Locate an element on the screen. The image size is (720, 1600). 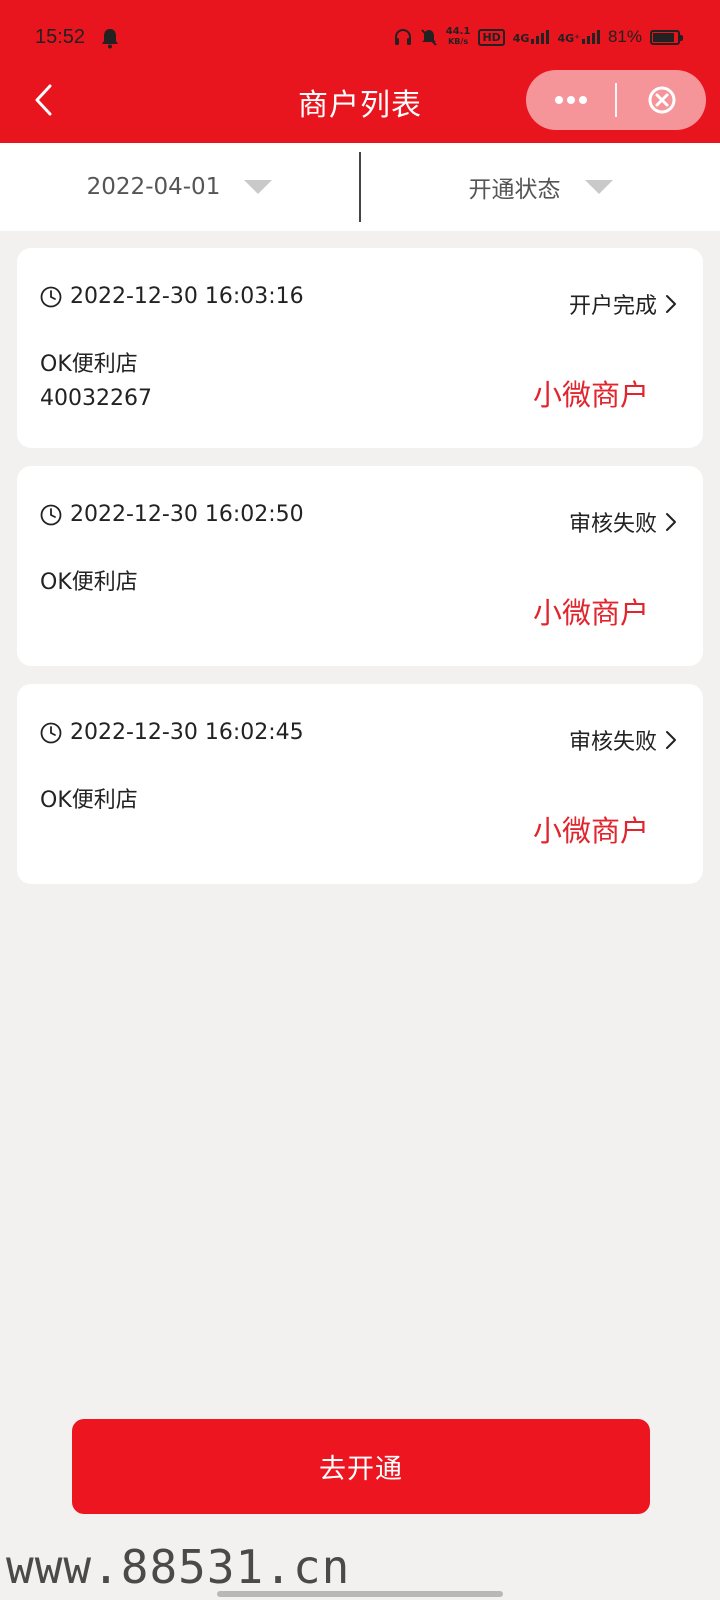
notification-bell-icon is located at coordinates (110, 39).